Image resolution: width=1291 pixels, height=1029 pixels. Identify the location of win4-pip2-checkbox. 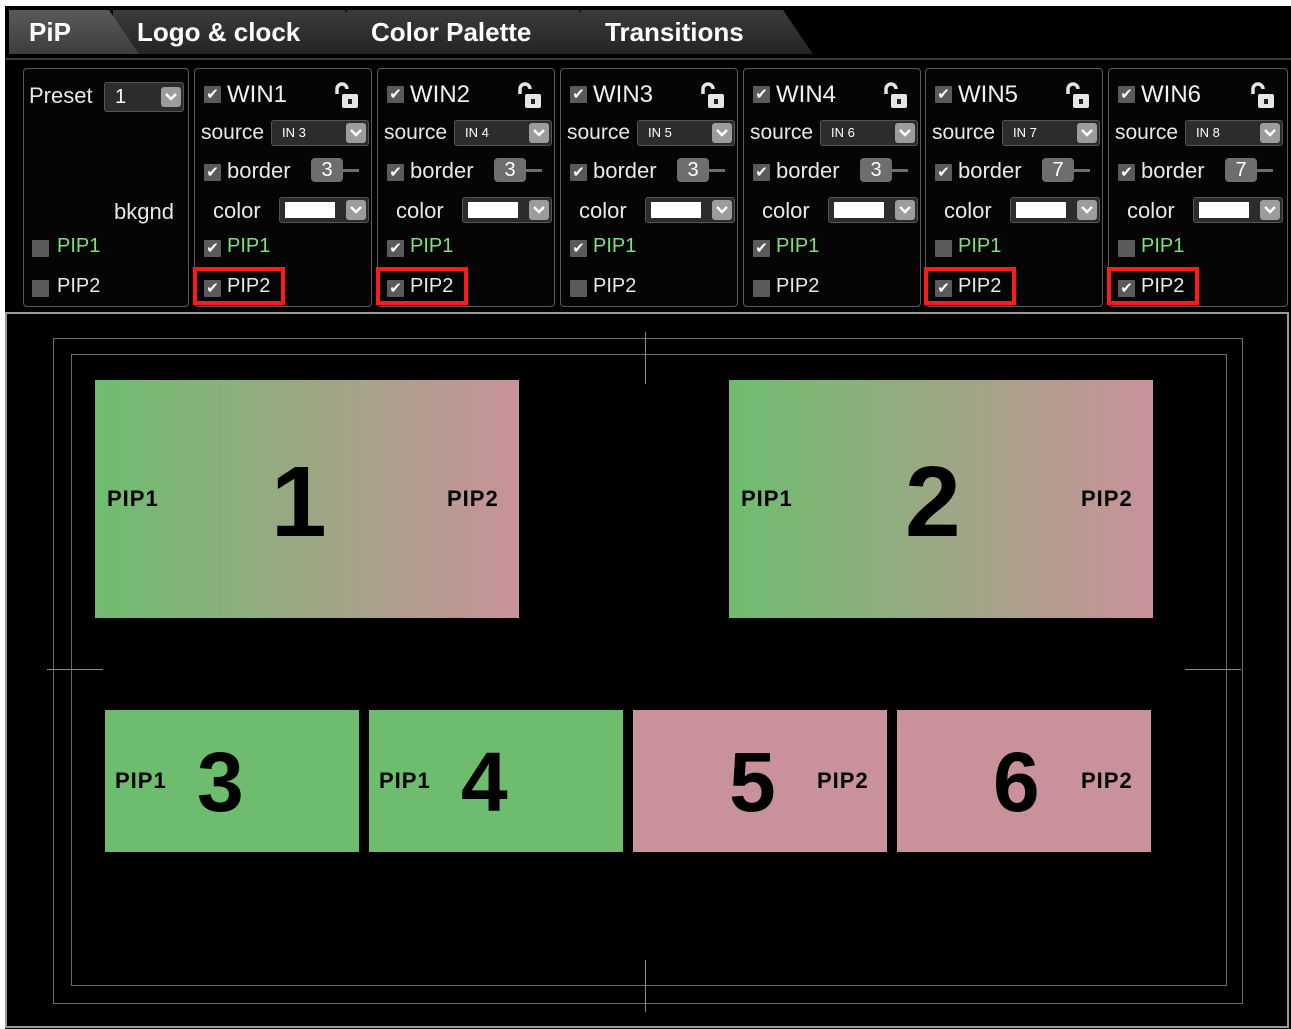
(761, 288).